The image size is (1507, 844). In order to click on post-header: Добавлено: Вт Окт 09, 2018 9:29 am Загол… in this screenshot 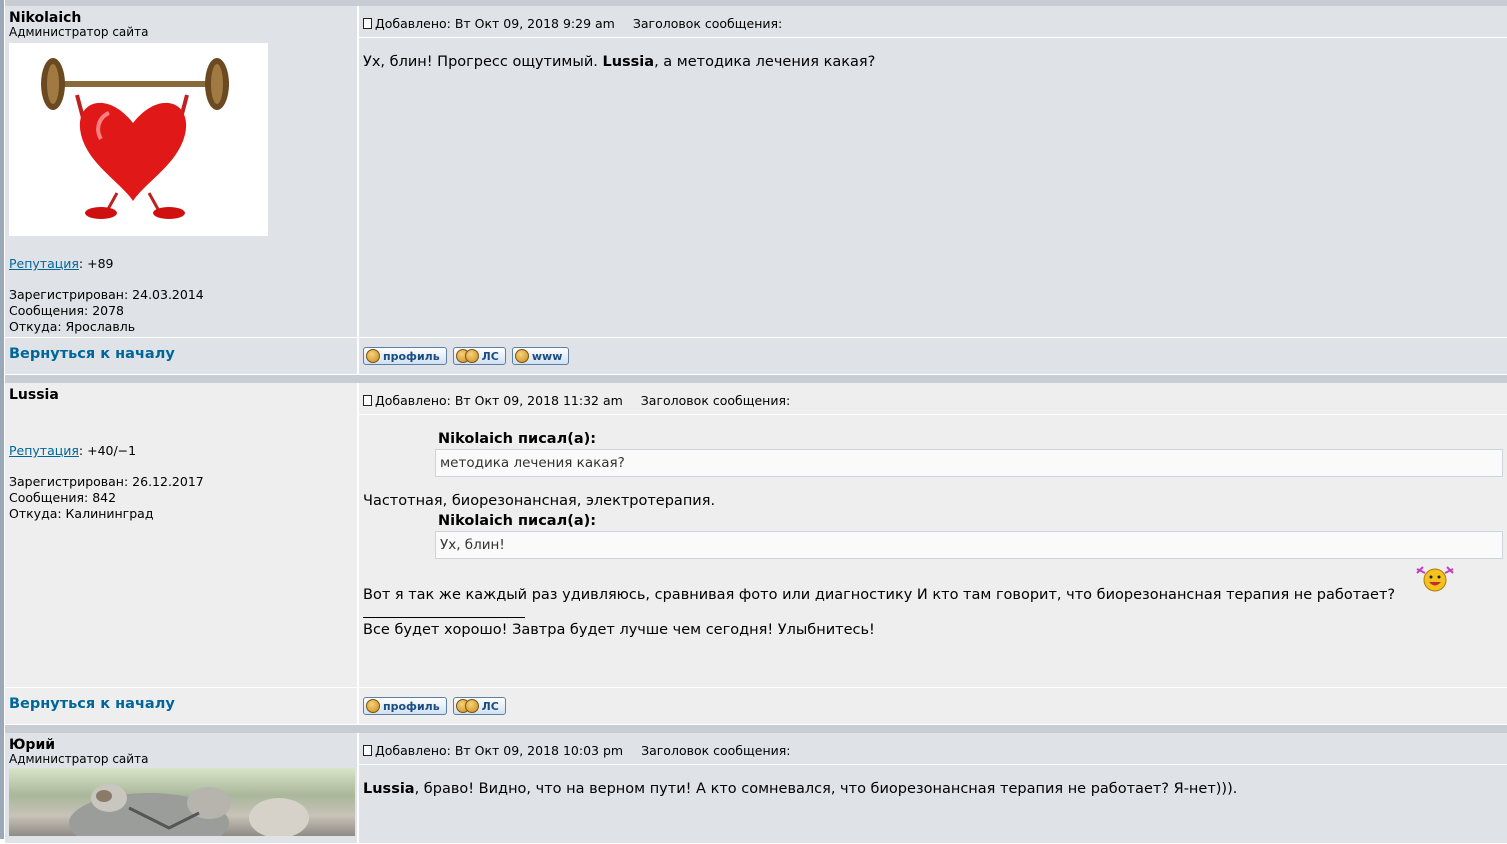, I will do `click(933, 22)`.